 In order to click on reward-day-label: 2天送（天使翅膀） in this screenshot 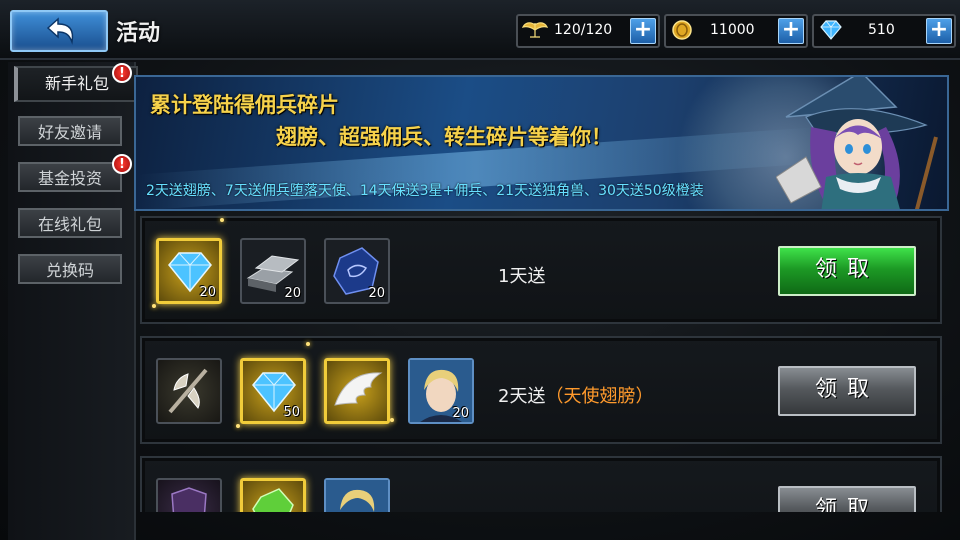, I will do `click(575, 395)`.